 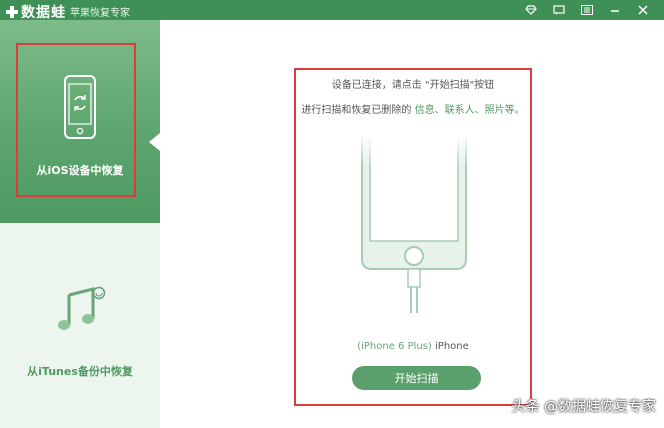 What do you see at coordinates (394, 346) in the screenshot?
I see `device-model: (iPhone 6 Plus)` at bounding box center [394, 346].